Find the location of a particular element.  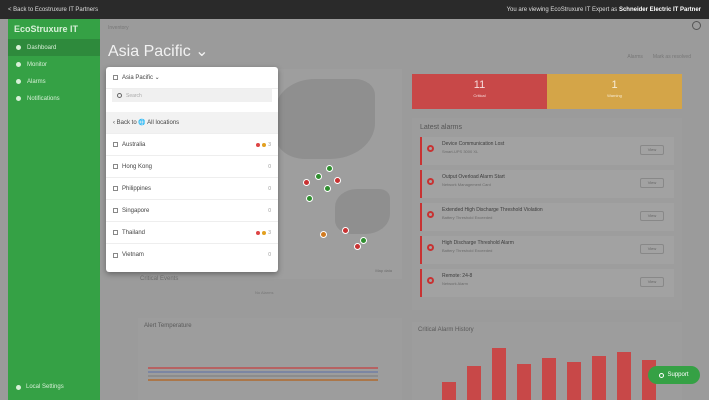

alarms-link: Alarms is located at coordinates (635, 57).